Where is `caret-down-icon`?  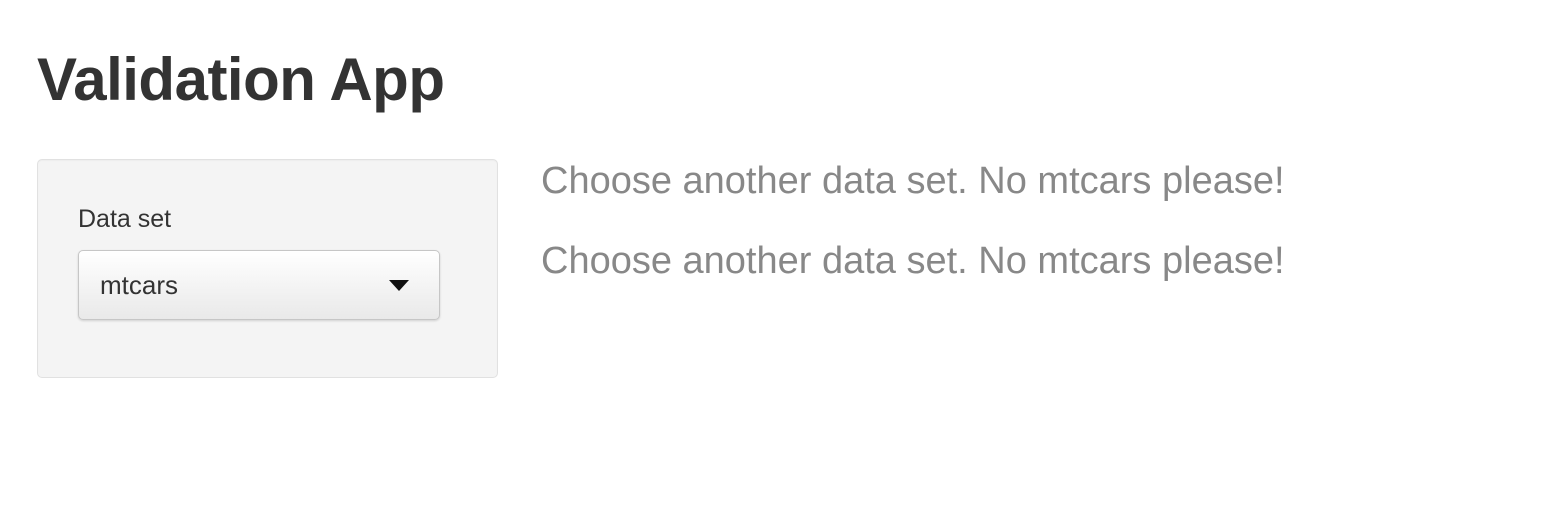 caret-down-icon is located at coordinates (399, 285).